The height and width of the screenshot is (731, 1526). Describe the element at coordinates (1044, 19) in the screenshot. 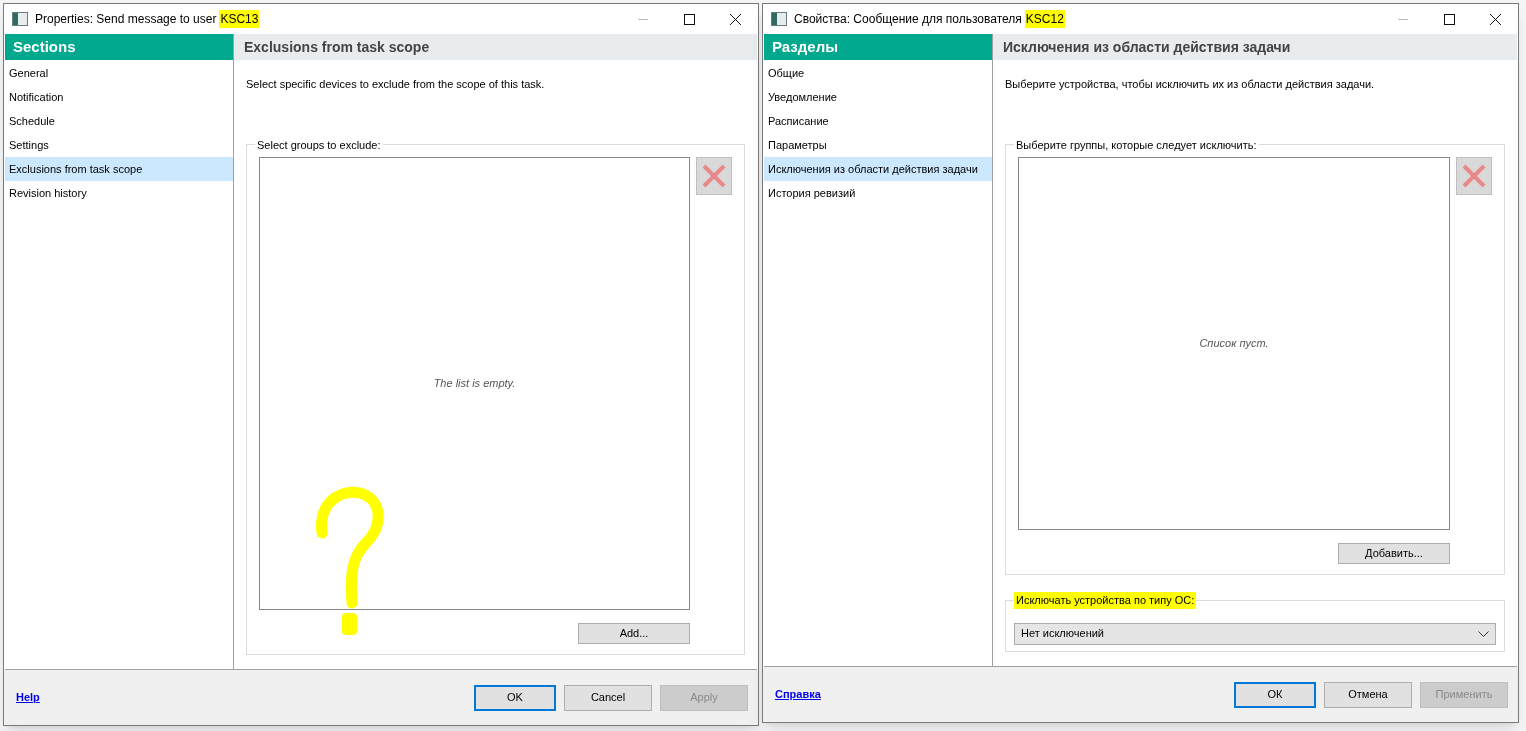

I see `highlighted-title-text: KSC12` at that location.